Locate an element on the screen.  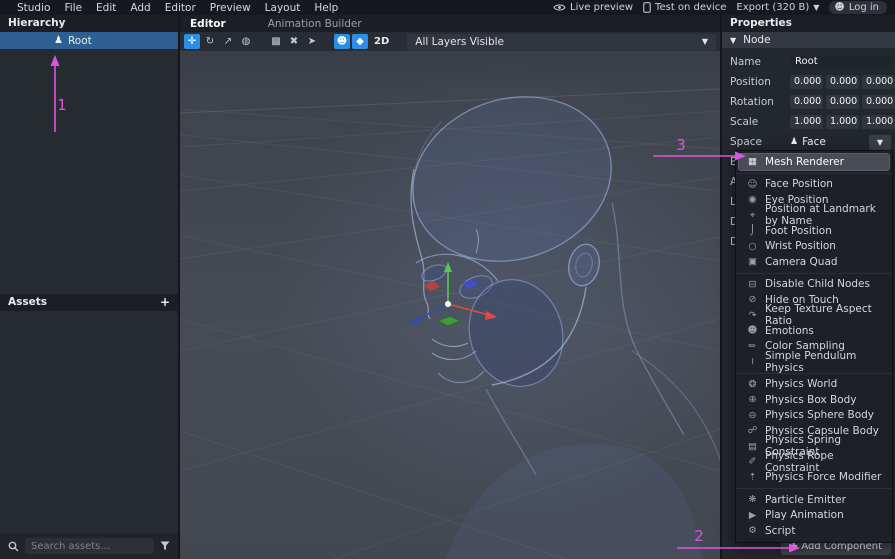
test-on-device-button: Test on device is located at coordinates (684, 7).